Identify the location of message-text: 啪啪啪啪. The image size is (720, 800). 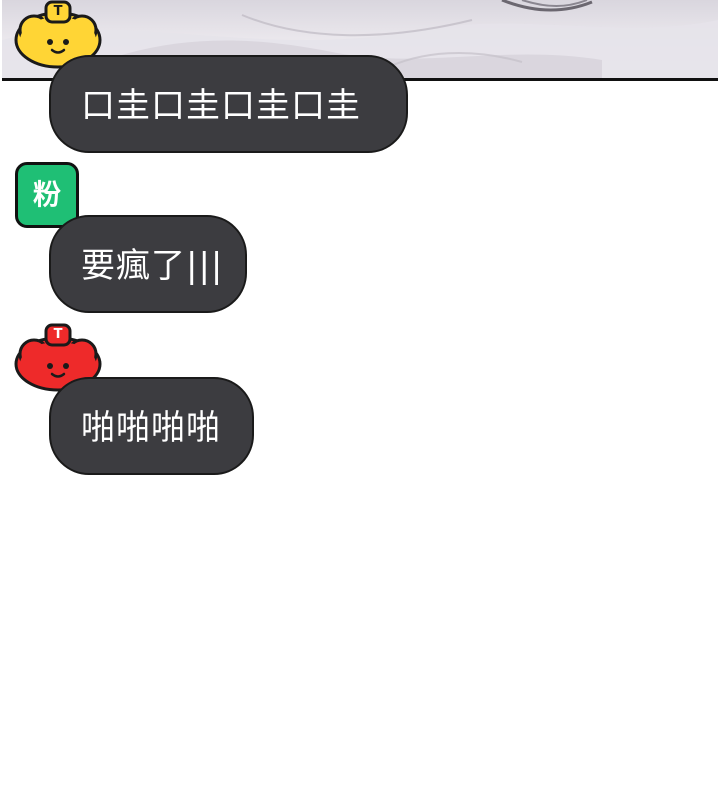
(151, 428).